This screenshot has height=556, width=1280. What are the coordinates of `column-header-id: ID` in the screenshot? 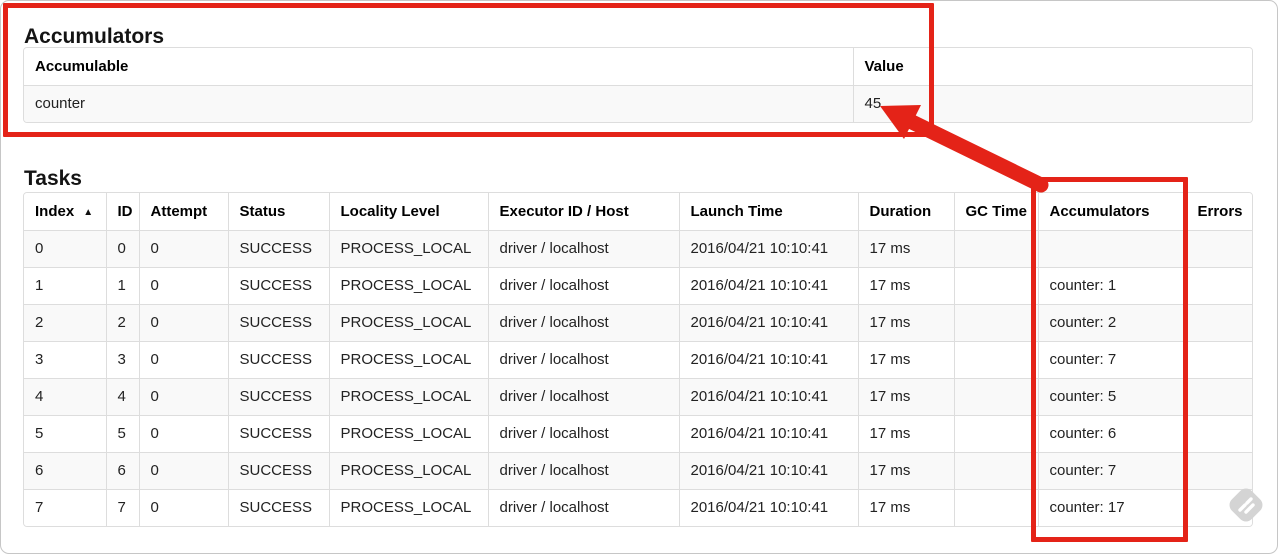 It's located at (123, 212).